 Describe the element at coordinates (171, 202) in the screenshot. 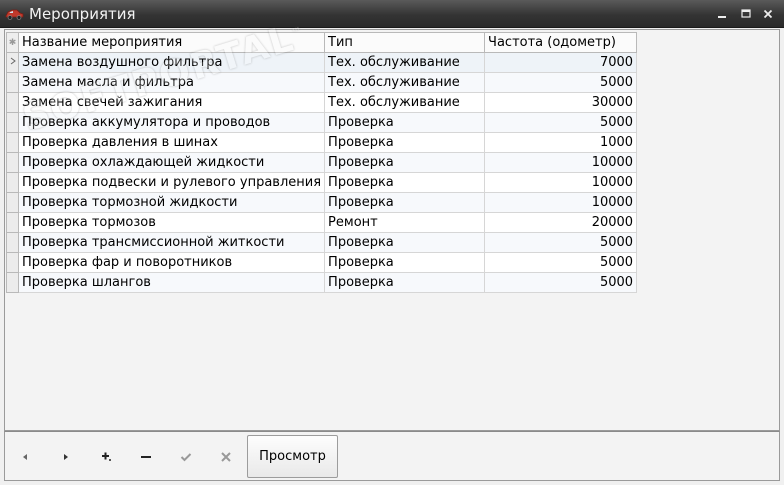

I see `cell-name: Проверка тормозной жидкости` at that location.